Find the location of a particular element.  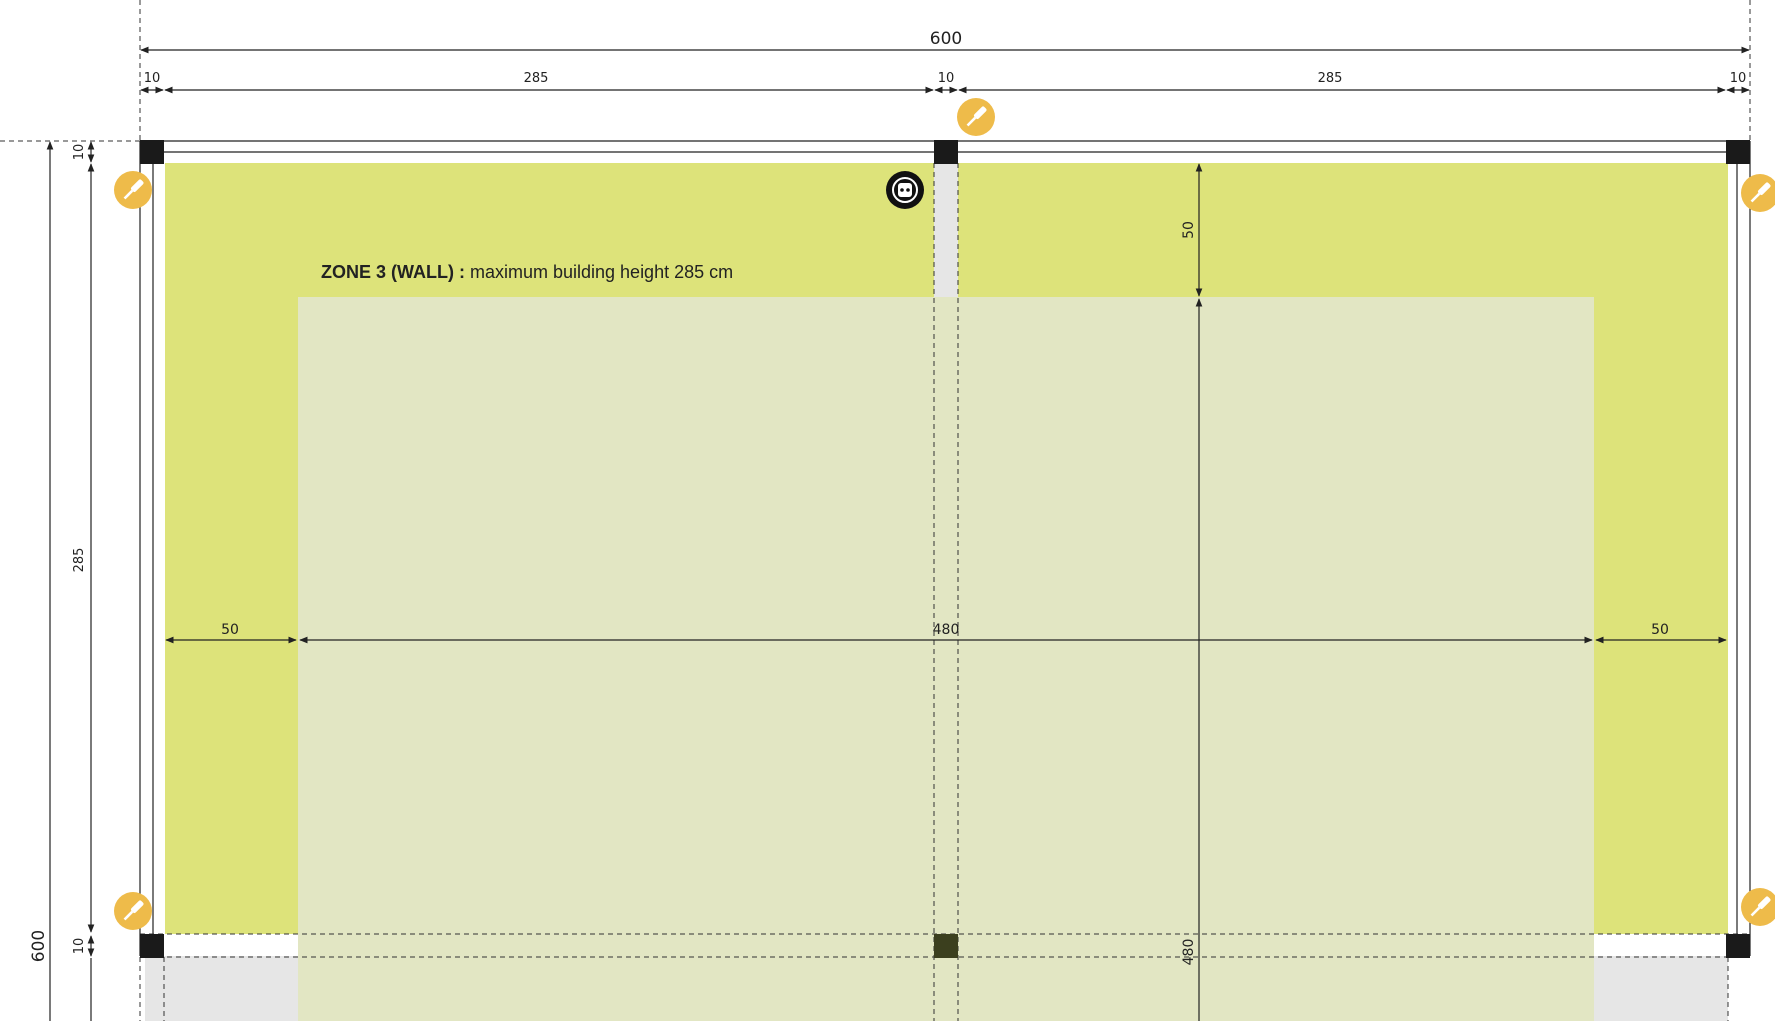

zone-label-desc: maximum building height 285 cm is located at coordinates (599, 272).